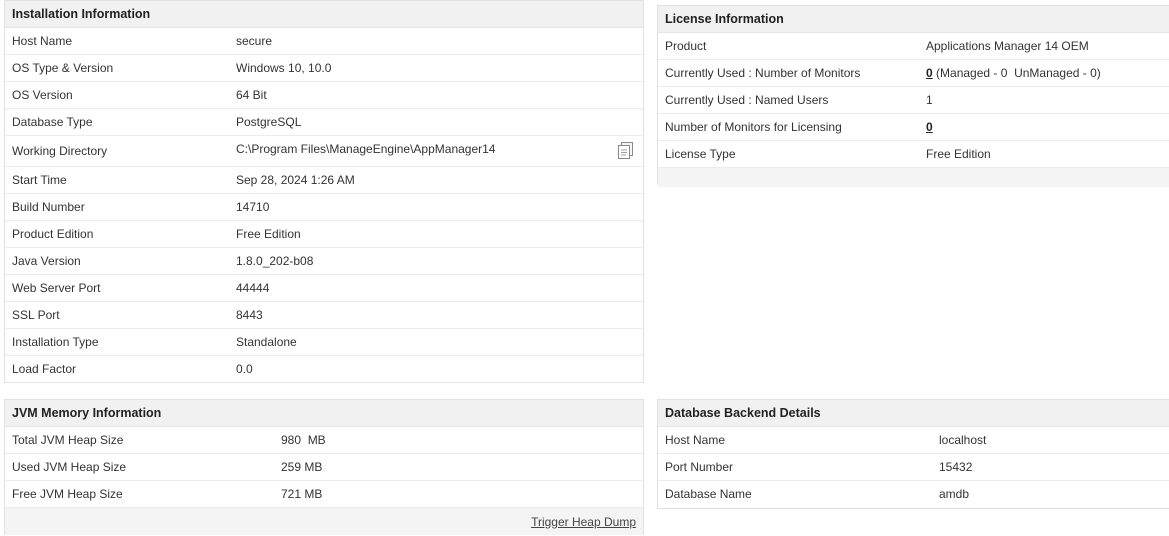  What do you see at coordinates (60, 151) in the screenshot?
I see `working-directory-label: Working Directory` at bounding box center [60, 151].